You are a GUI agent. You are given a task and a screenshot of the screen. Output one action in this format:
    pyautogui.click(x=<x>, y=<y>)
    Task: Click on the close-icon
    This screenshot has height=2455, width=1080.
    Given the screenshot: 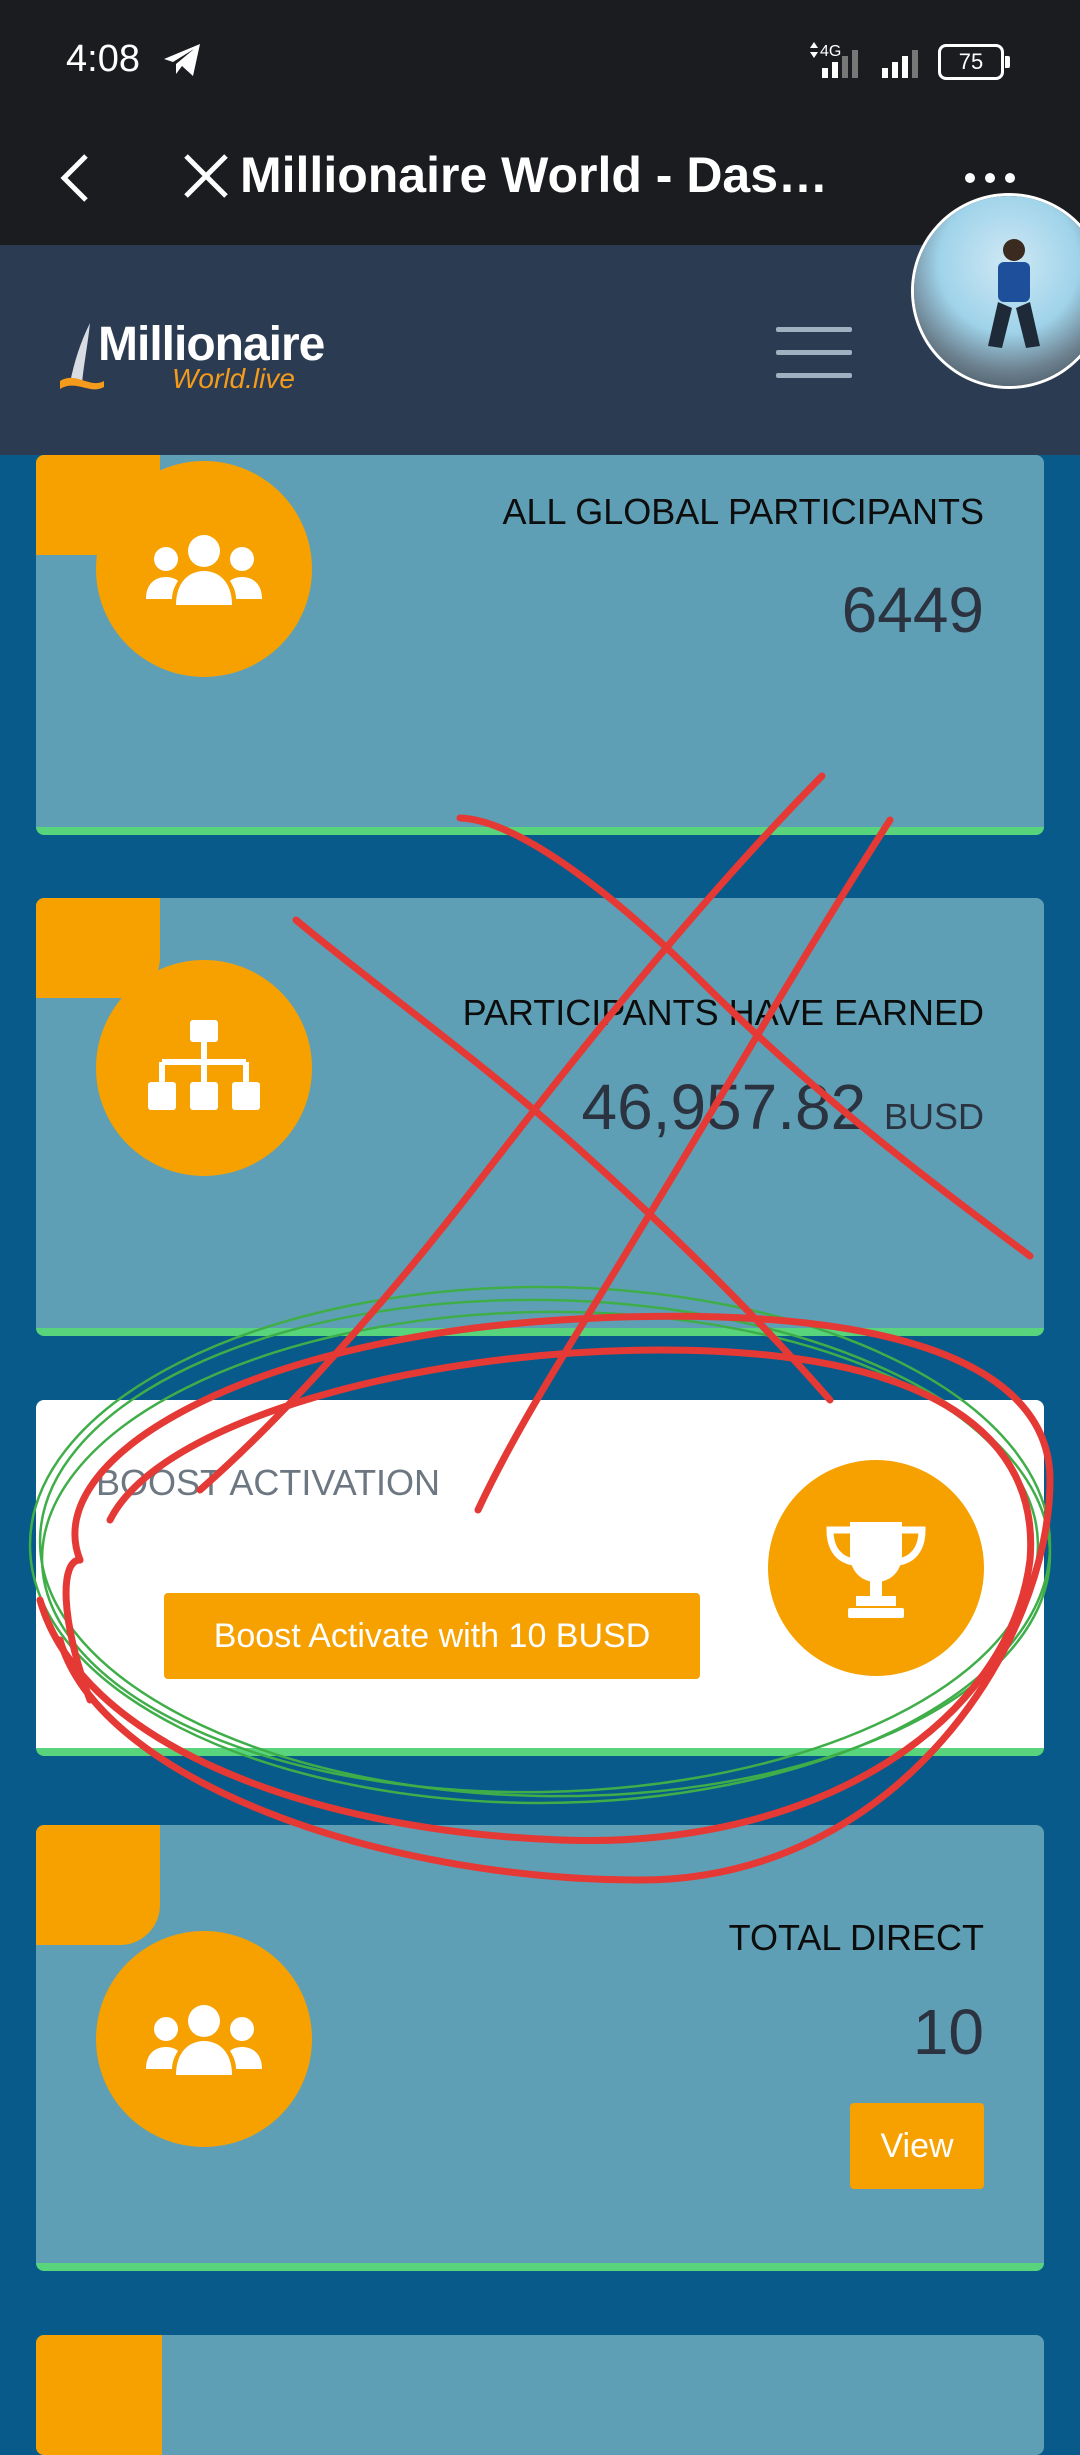 What is the action you would take?
    pyautogui.click(x=206, y=176)
    